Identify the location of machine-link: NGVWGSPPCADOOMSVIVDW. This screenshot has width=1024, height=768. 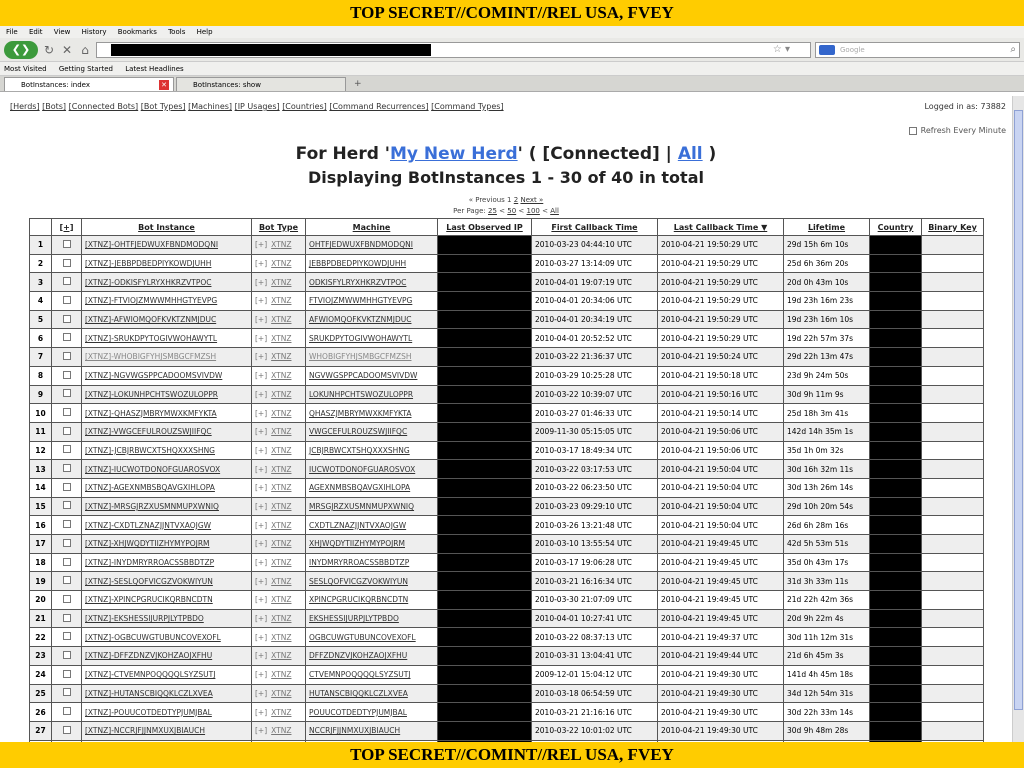
(371, 375).